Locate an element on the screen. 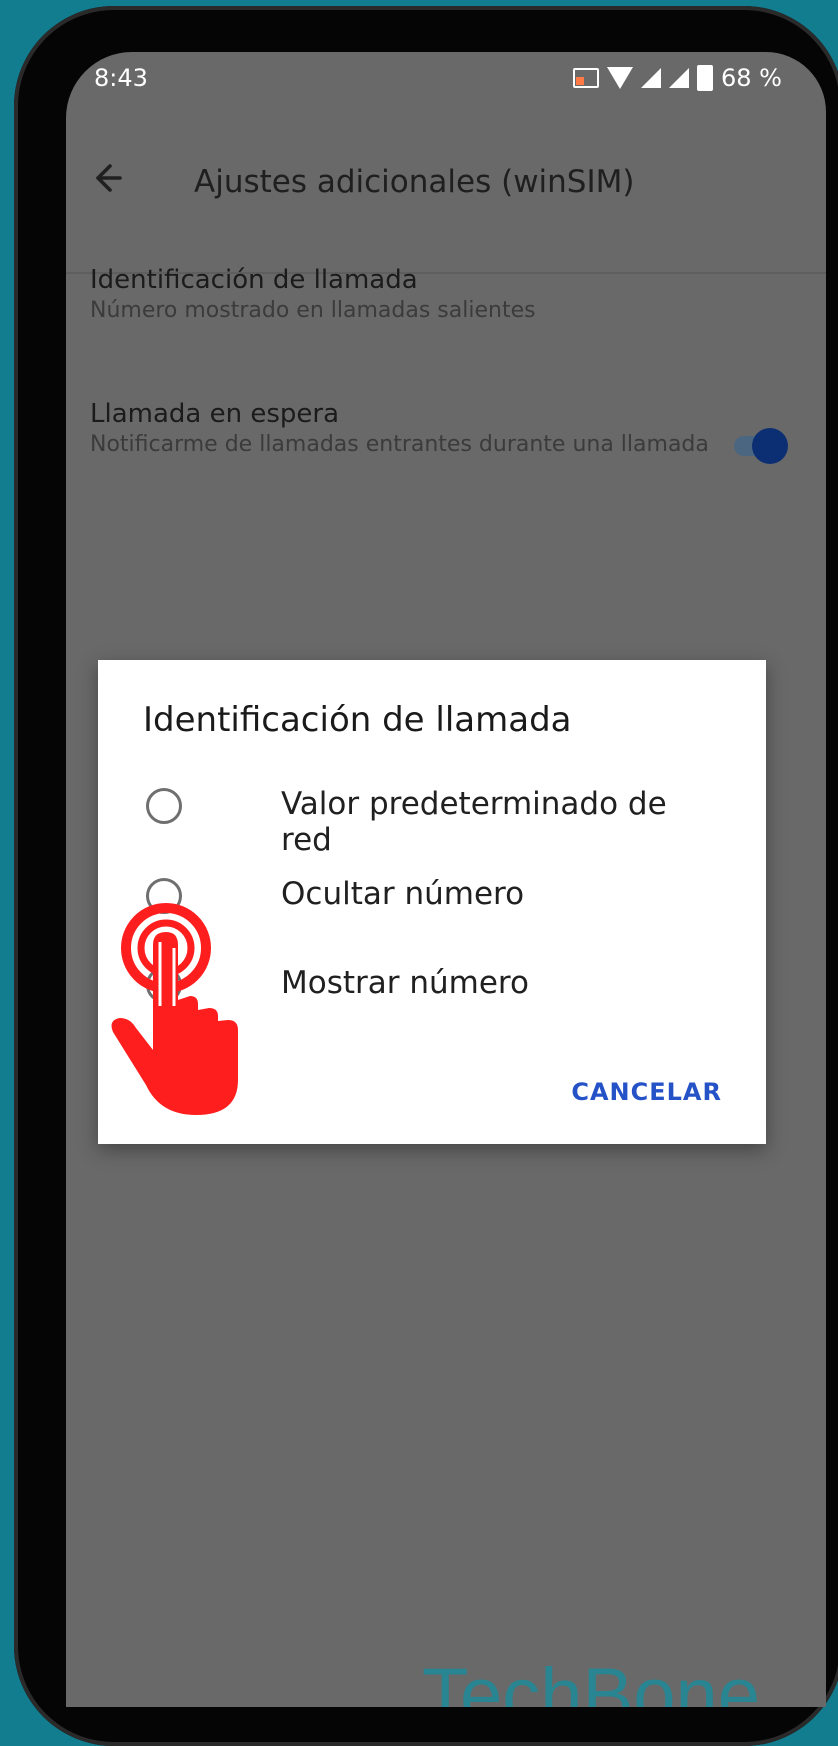 Image resolution: width=838 pixels, height=1746 pixels. watermark-logo: TechBone is located at coordinates (591, 1680).